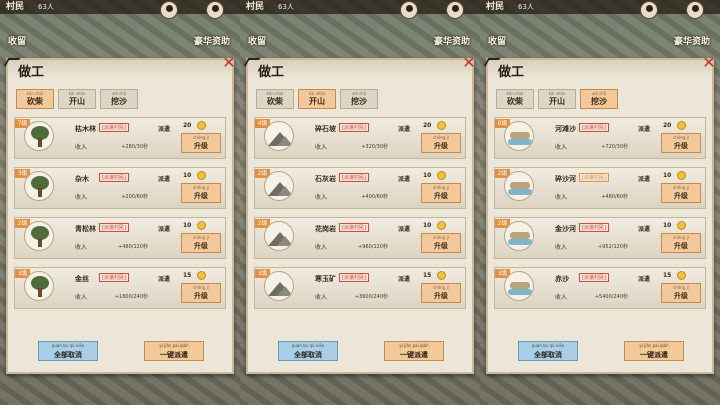  Describe the element at coordinates (562, 279) in the screenshot. I see `job-name: 赤沙` at that location.